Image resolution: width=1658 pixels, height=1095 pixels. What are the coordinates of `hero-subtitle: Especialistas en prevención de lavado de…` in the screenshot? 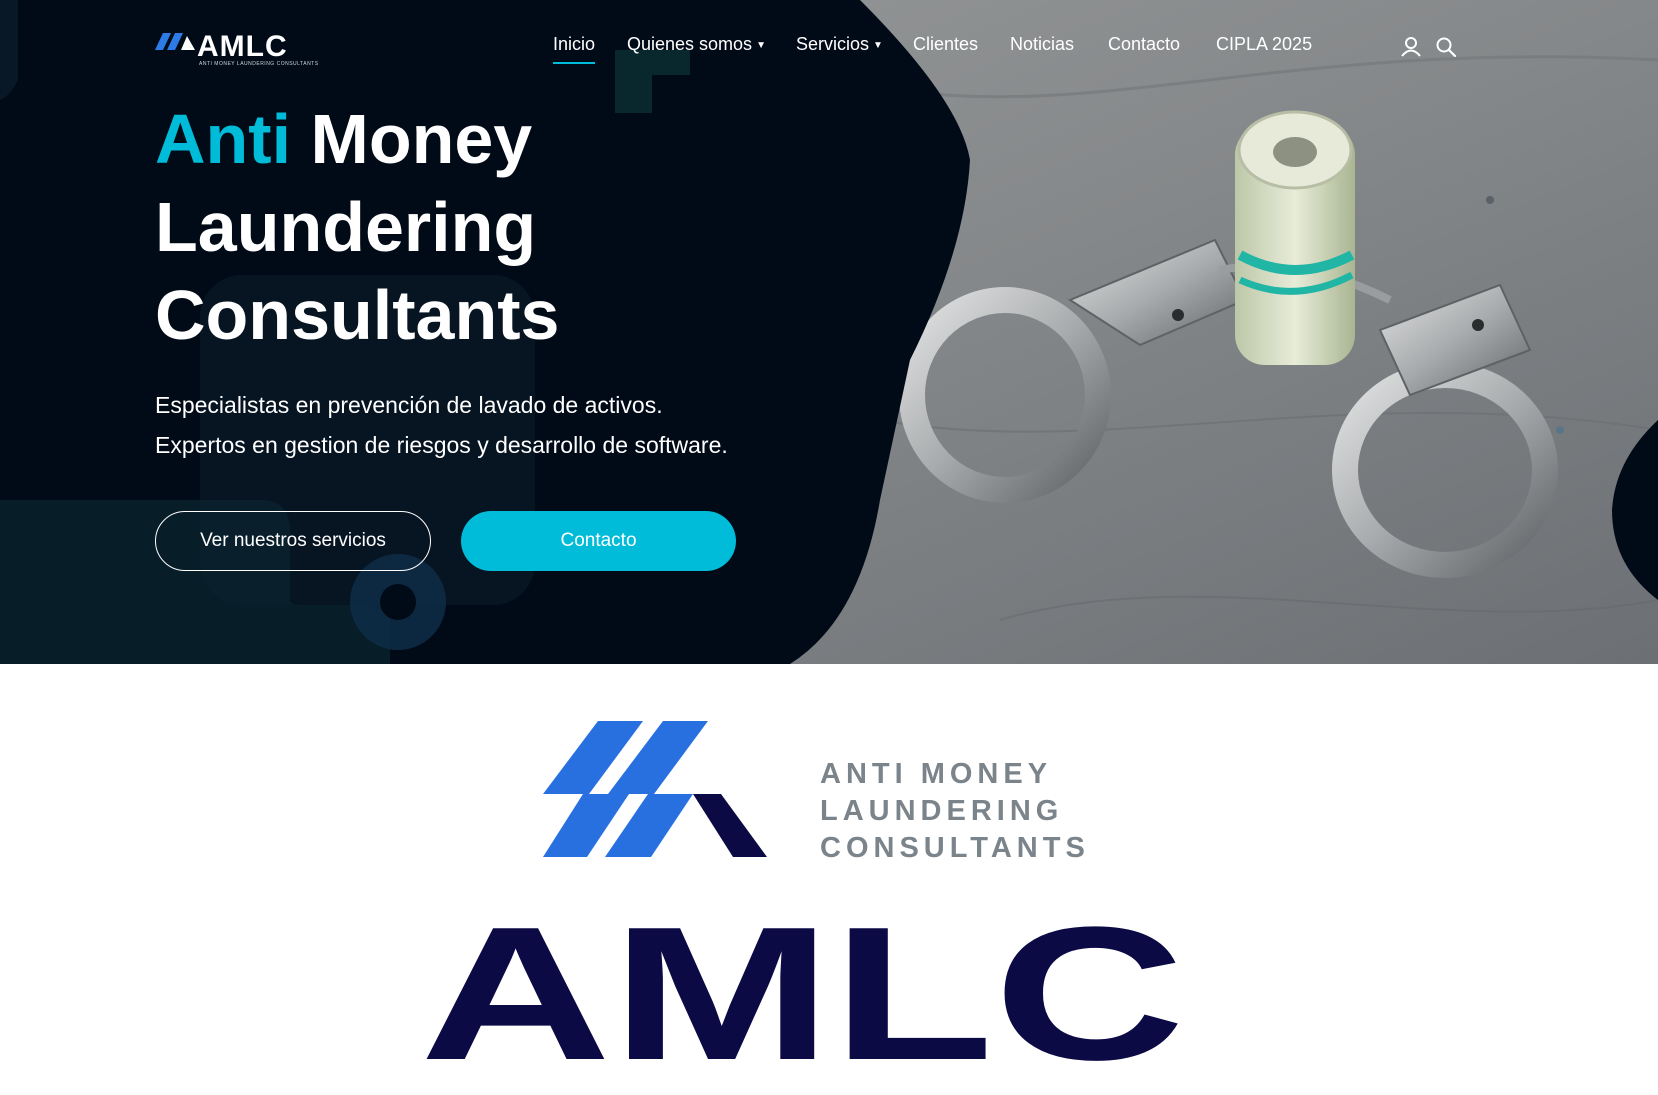 It's located at (441, 425).